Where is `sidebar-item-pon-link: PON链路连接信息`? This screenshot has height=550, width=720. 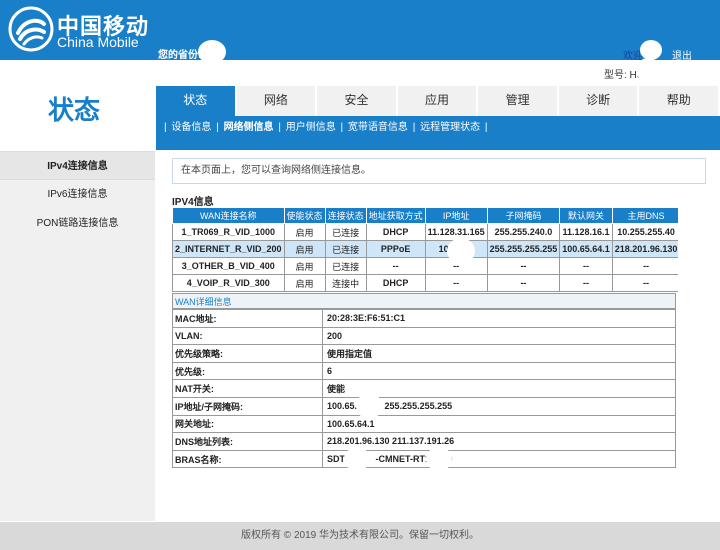 sidebar-item-pon-link: PON链路连接信息 is located at coordinates (77, 223).